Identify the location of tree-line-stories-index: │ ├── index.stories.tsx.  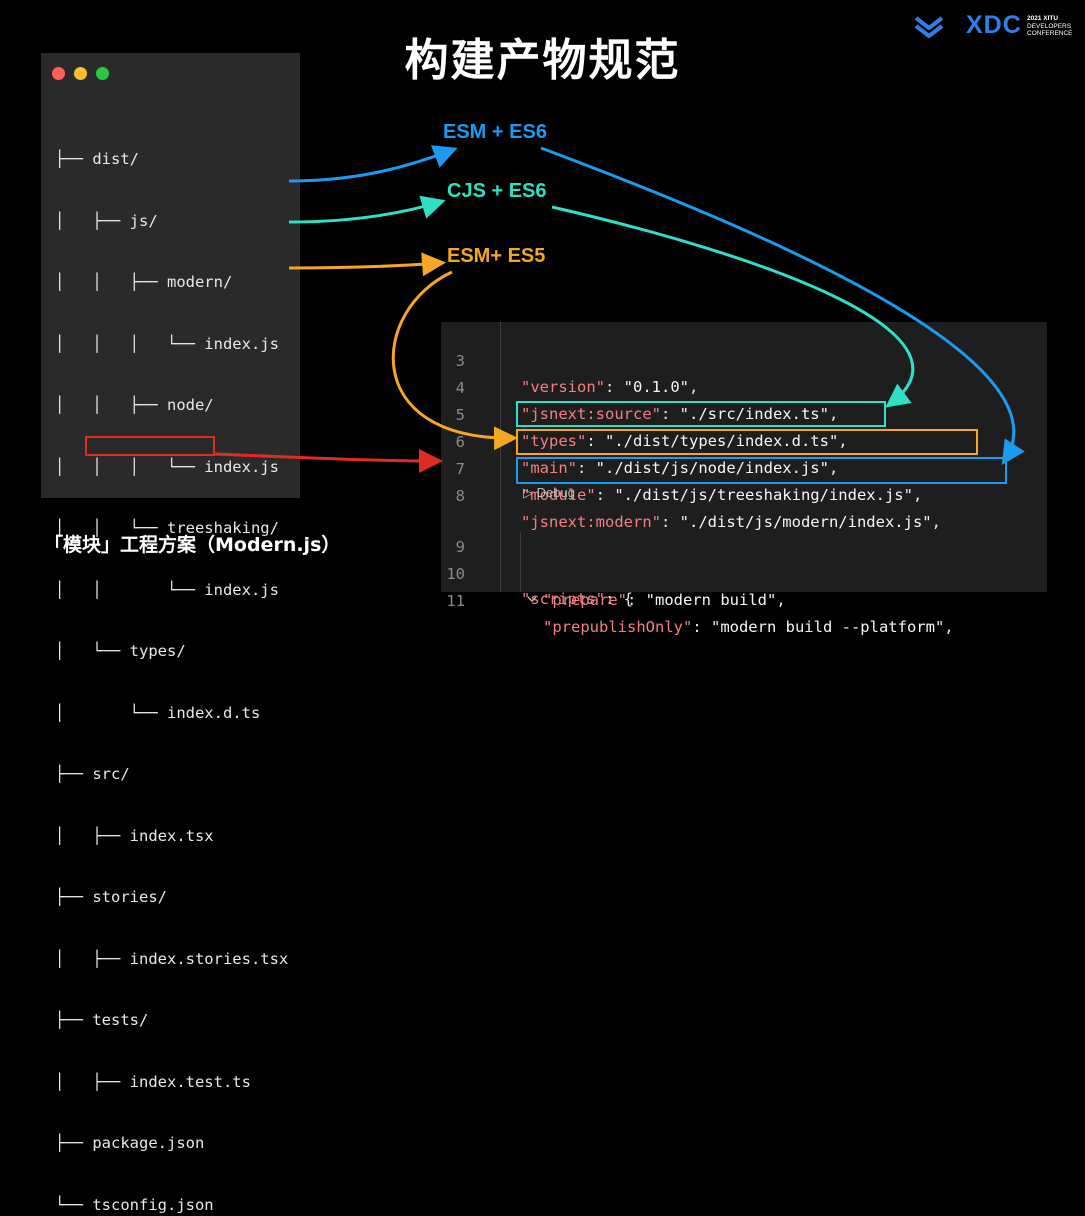
(172, 958).